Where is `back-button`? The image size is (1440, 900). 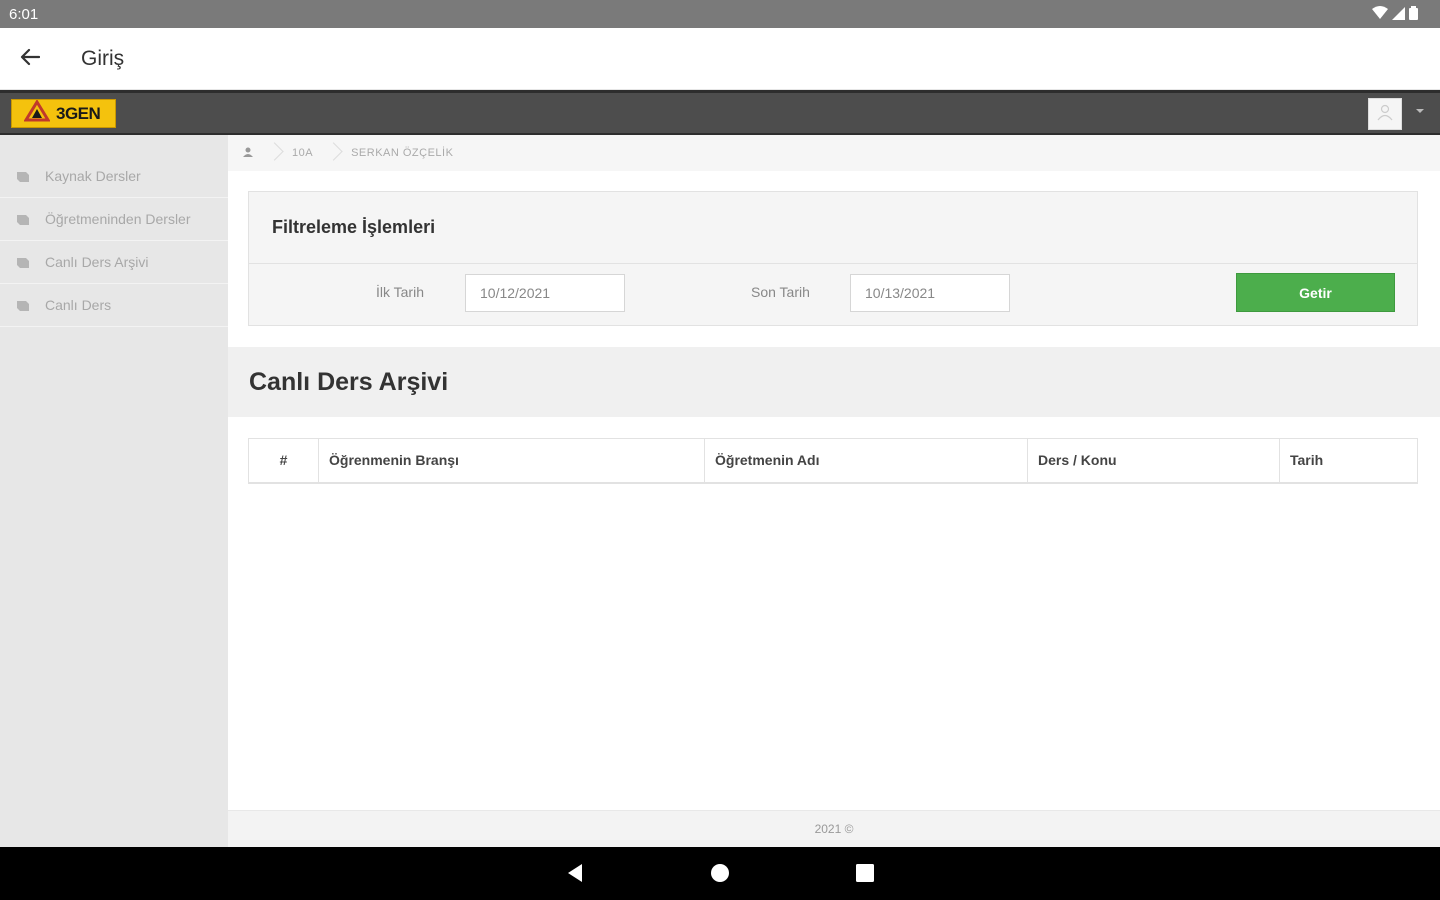 back-button is located at coordinates (30, 59).